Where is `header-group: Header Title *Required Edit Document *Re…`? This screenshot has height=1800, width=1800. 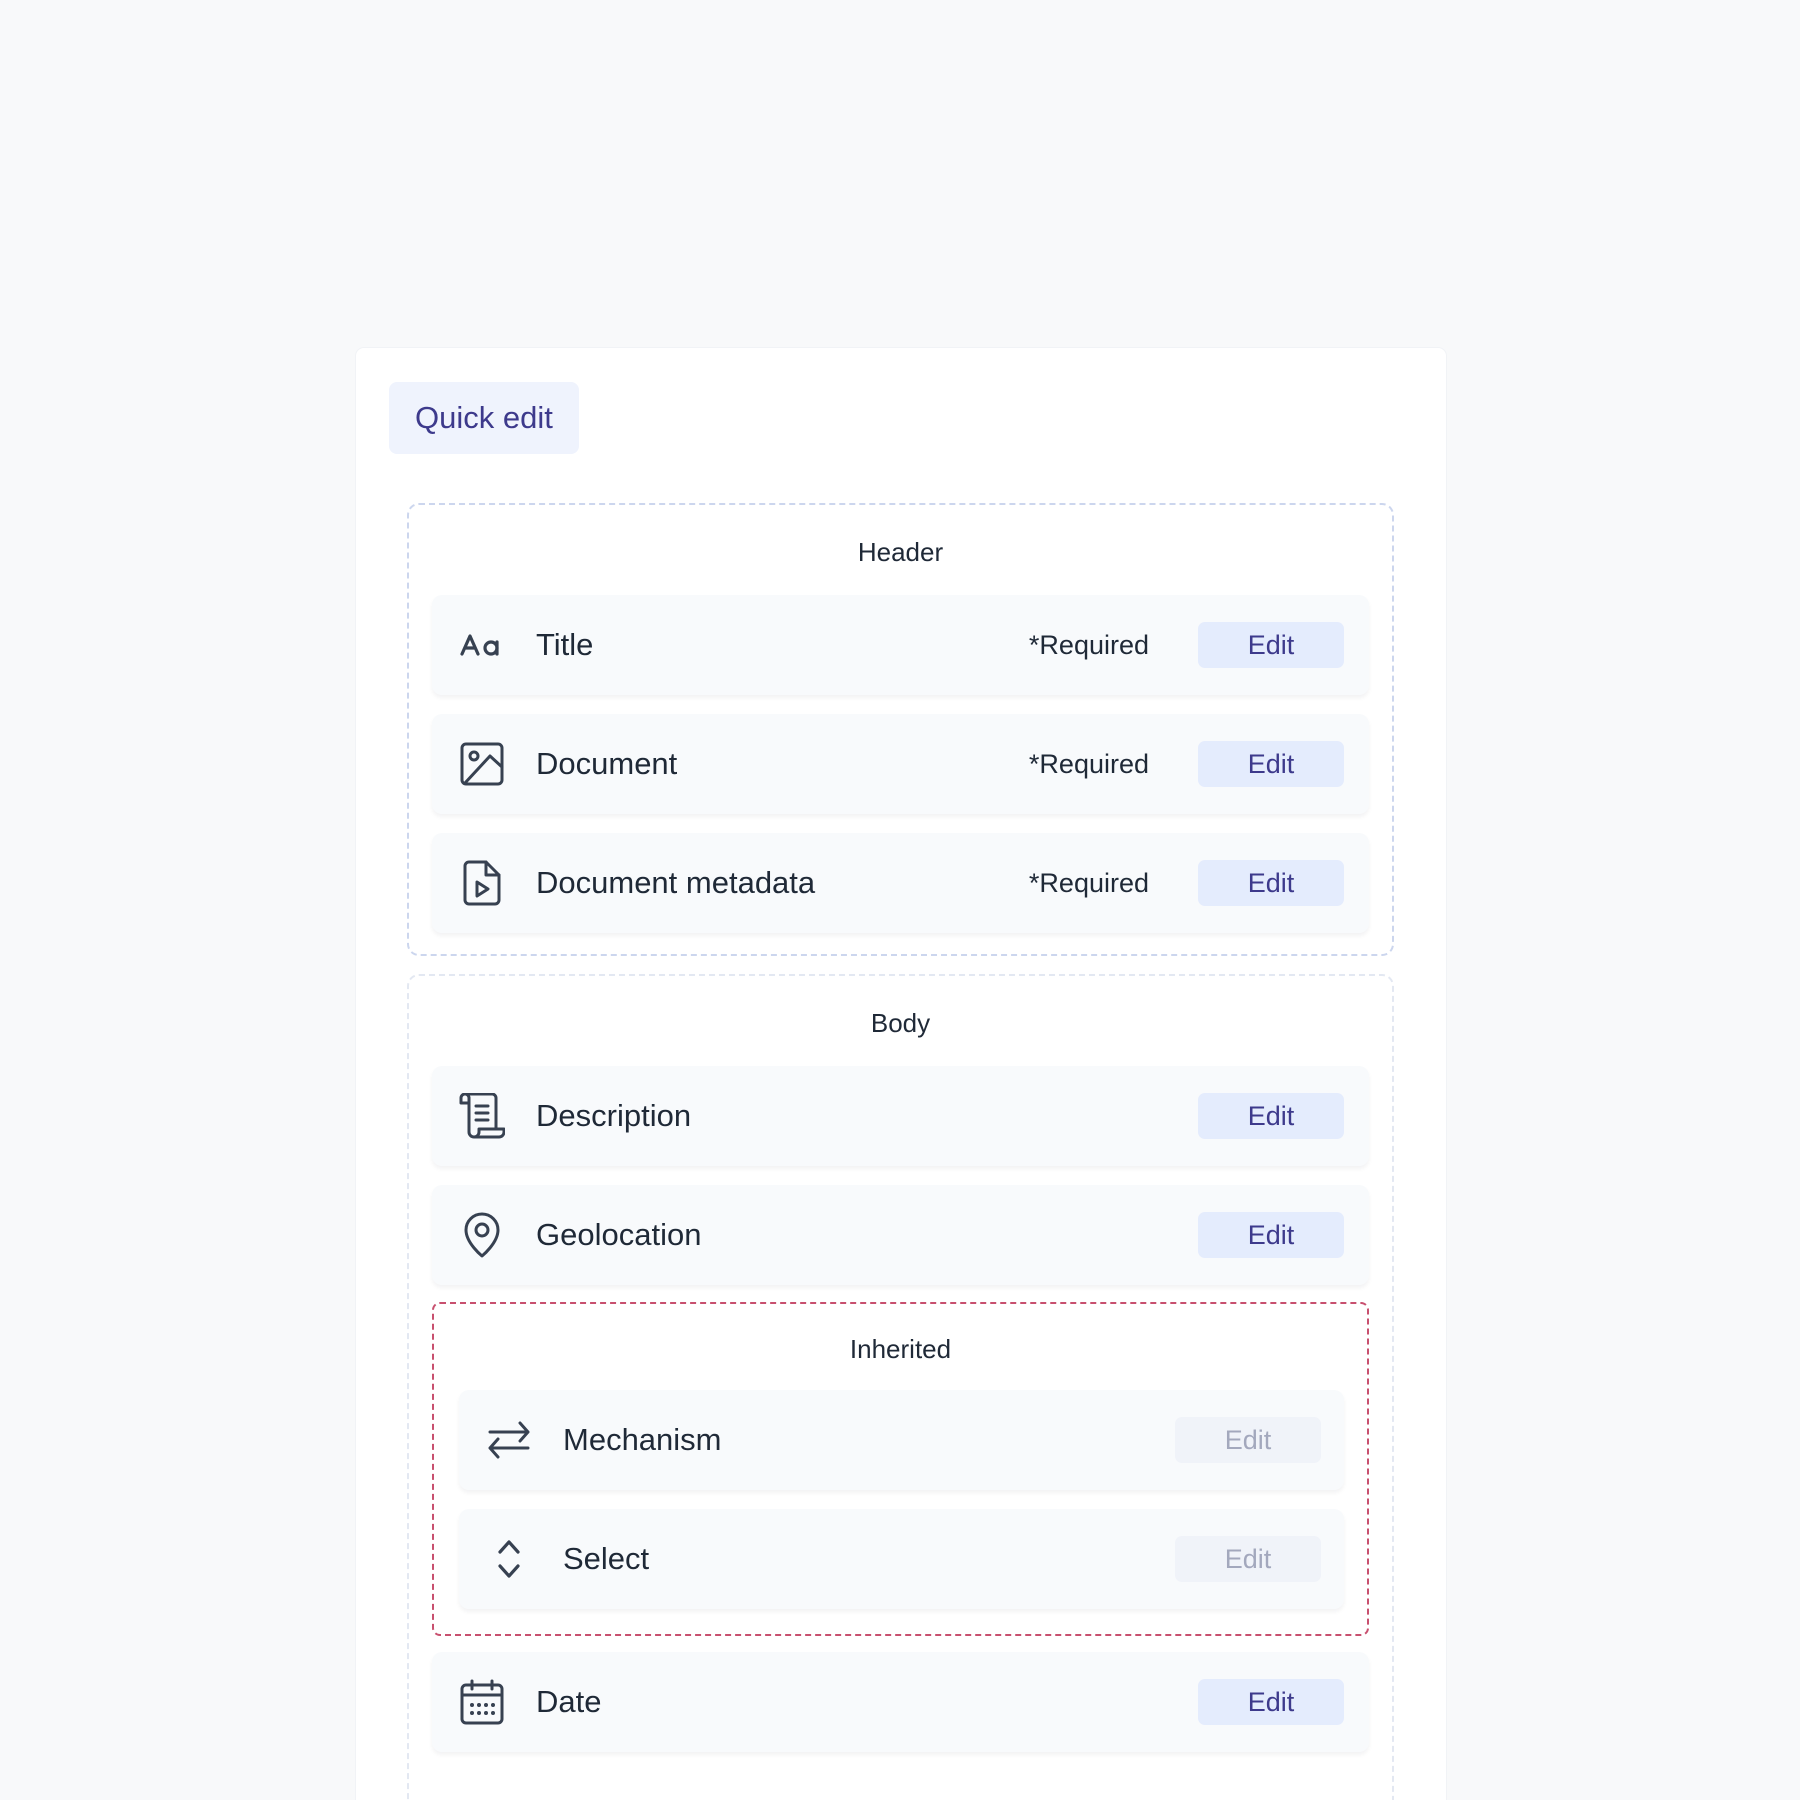 header-group: Header Title *Required Edit Document *Re… is located at coordinates (900, 729).